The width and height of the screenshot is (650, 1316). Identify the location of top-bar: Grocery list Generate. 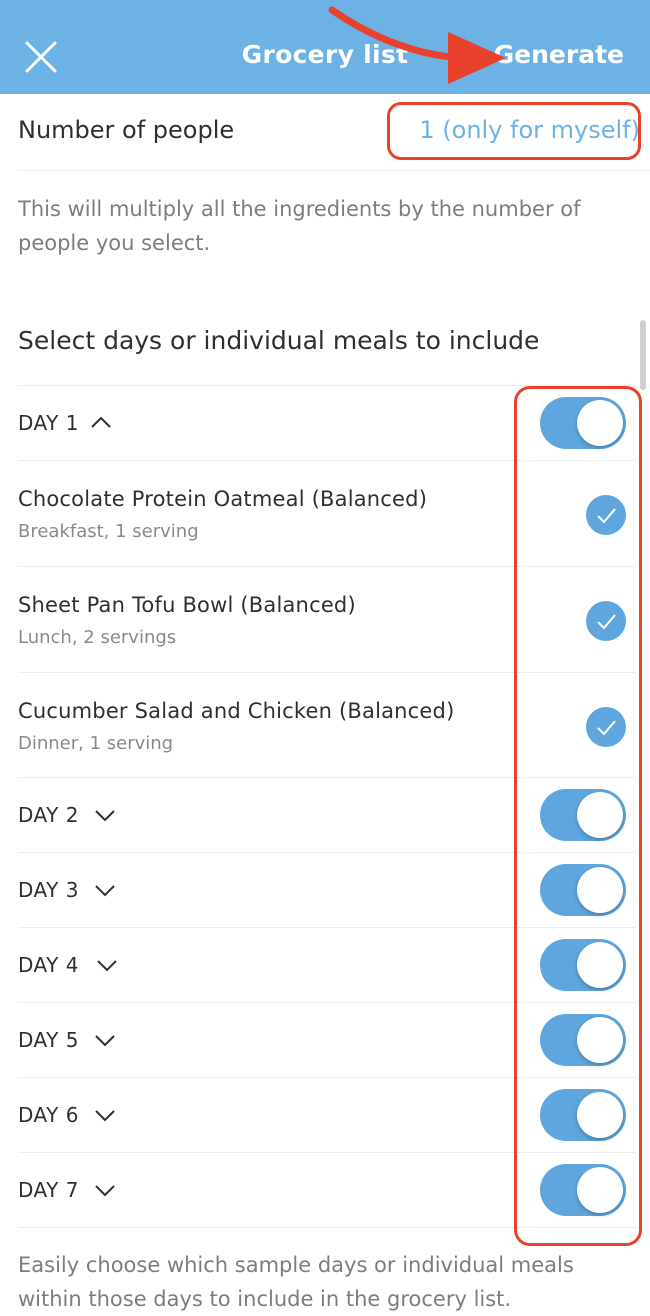
(325, 47).